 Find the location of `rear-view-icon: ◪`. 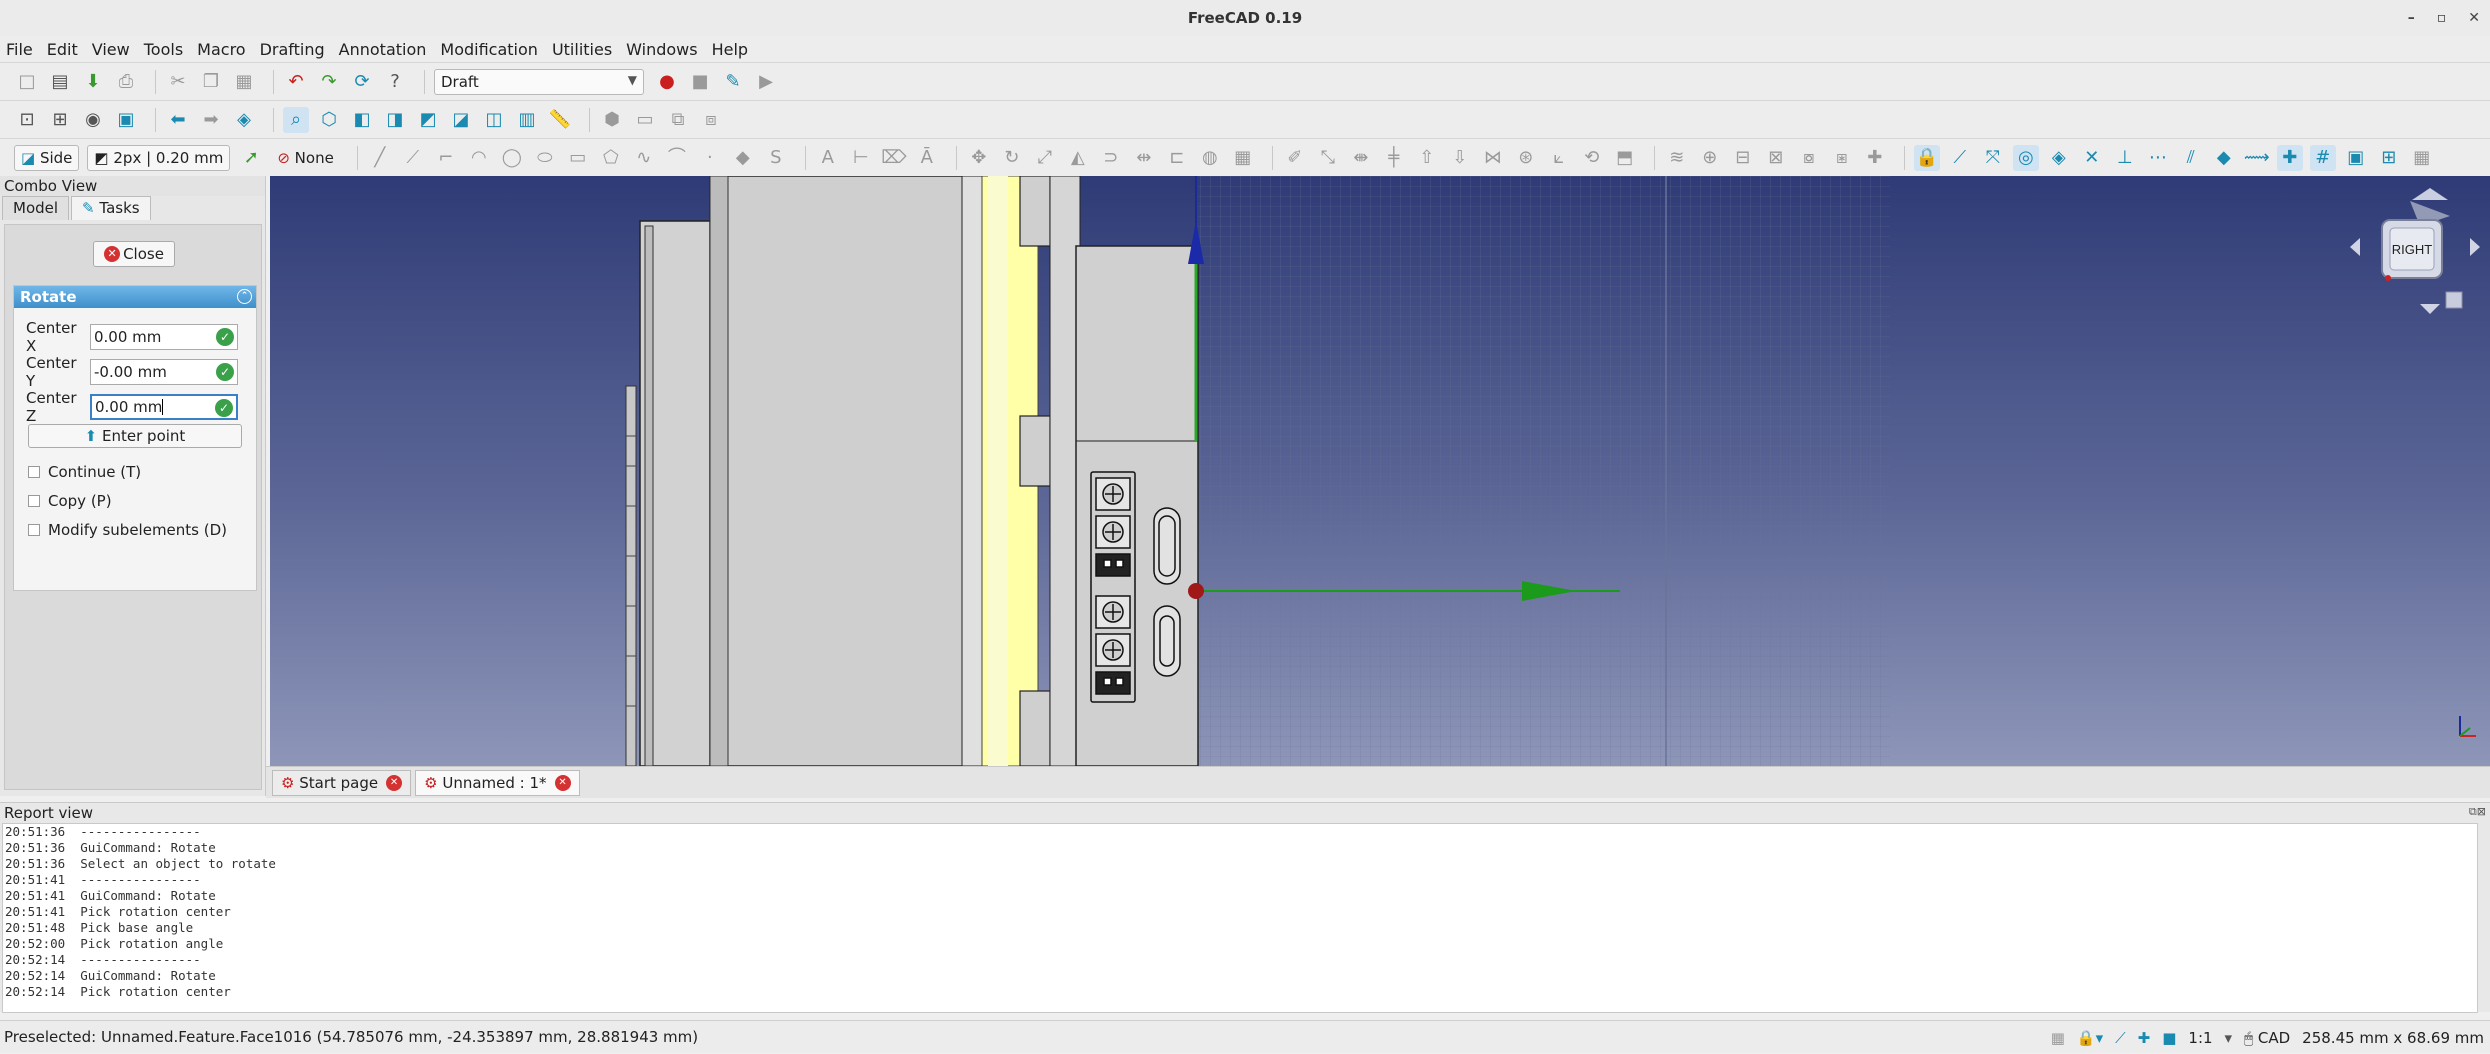

rear-view-icon: ◪ is located at coordinates (461, 120).